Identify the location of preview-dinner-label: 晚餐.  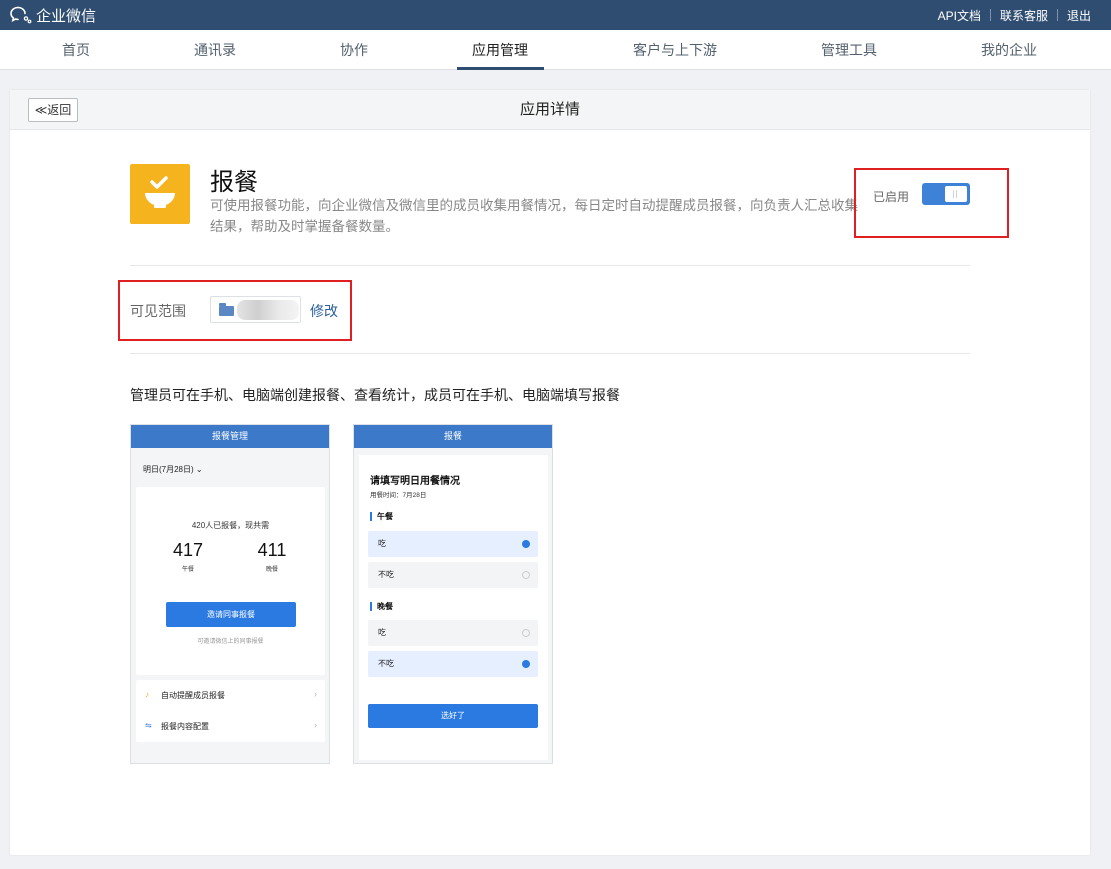
(271, 570).